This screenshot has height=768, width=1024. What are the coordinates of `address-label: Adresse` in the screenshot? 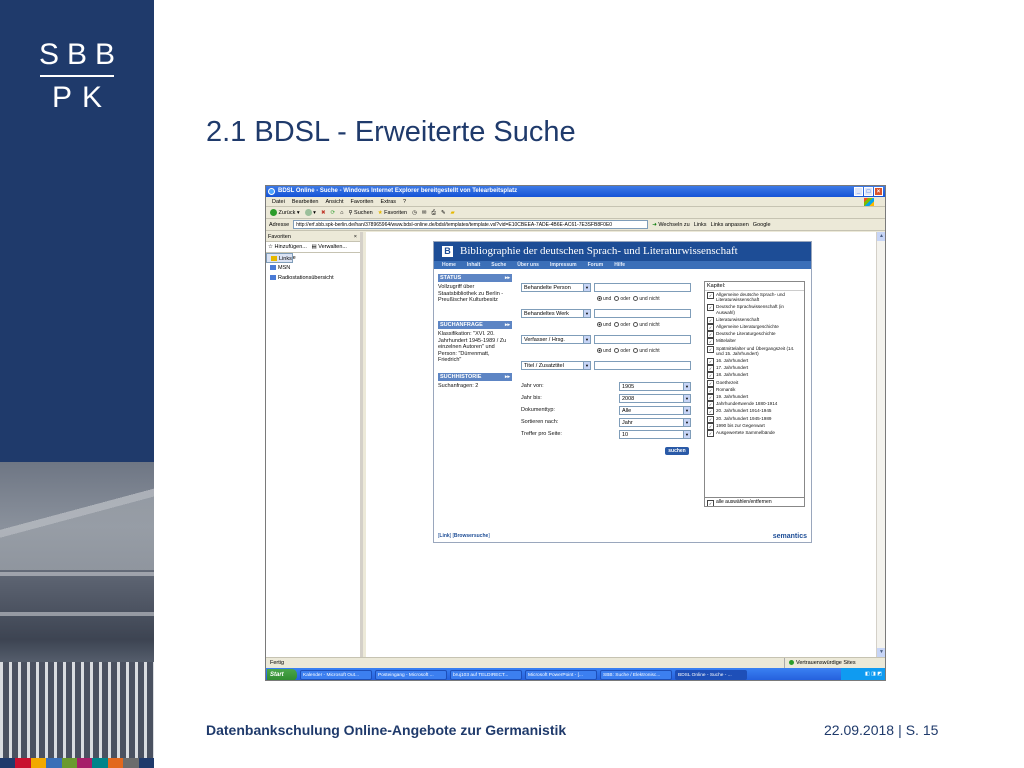 It's located at (279, 224).